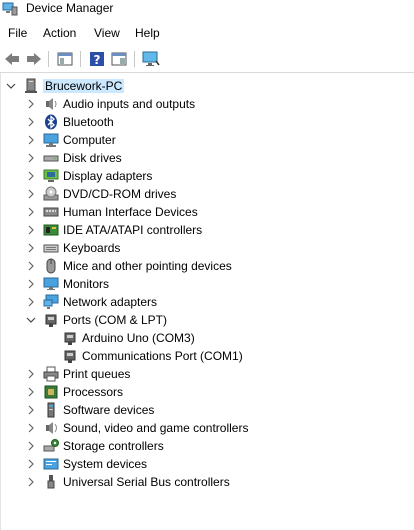 The height and width of the screenshot is (530, 414). I want to click on tree-category-label: Bluetooth, so click(88, 122).